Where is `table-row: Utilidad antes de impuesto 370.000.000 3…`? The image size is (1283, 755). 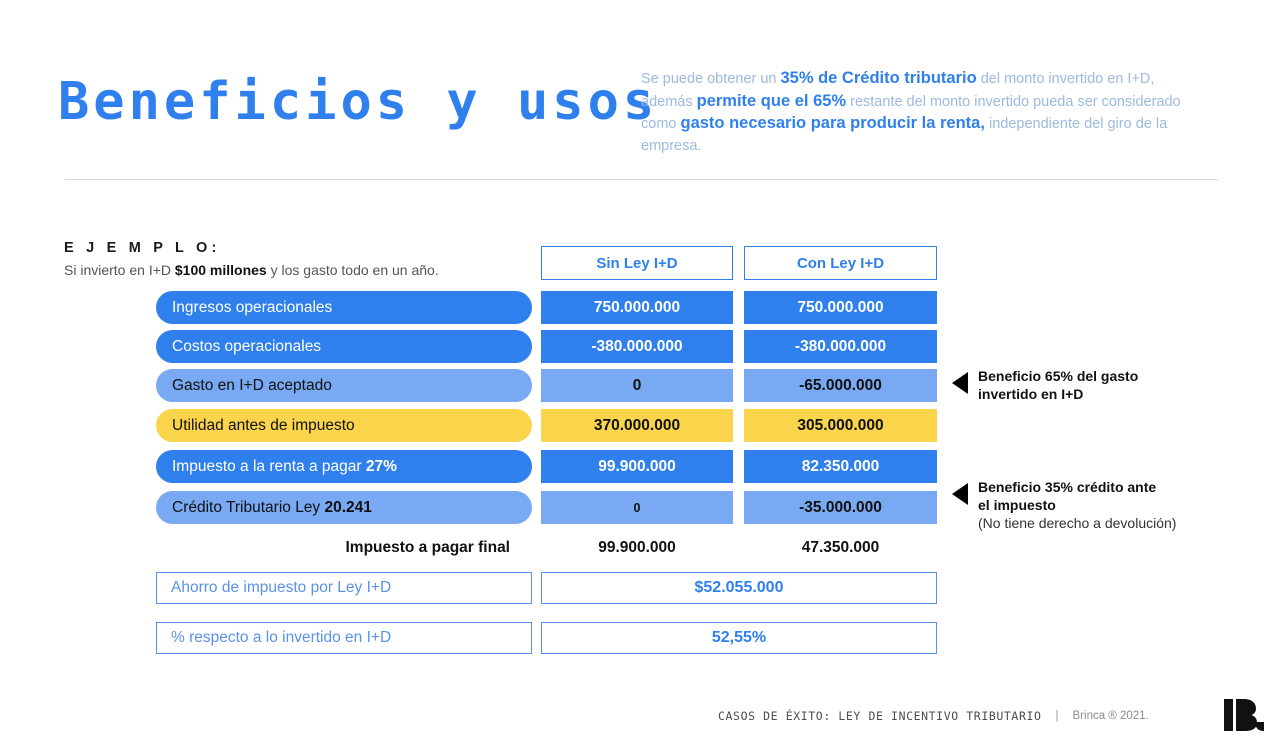
table-row: Utilidad antes de impuesto 370.000.000 3… is located at coordinates (641, 425).